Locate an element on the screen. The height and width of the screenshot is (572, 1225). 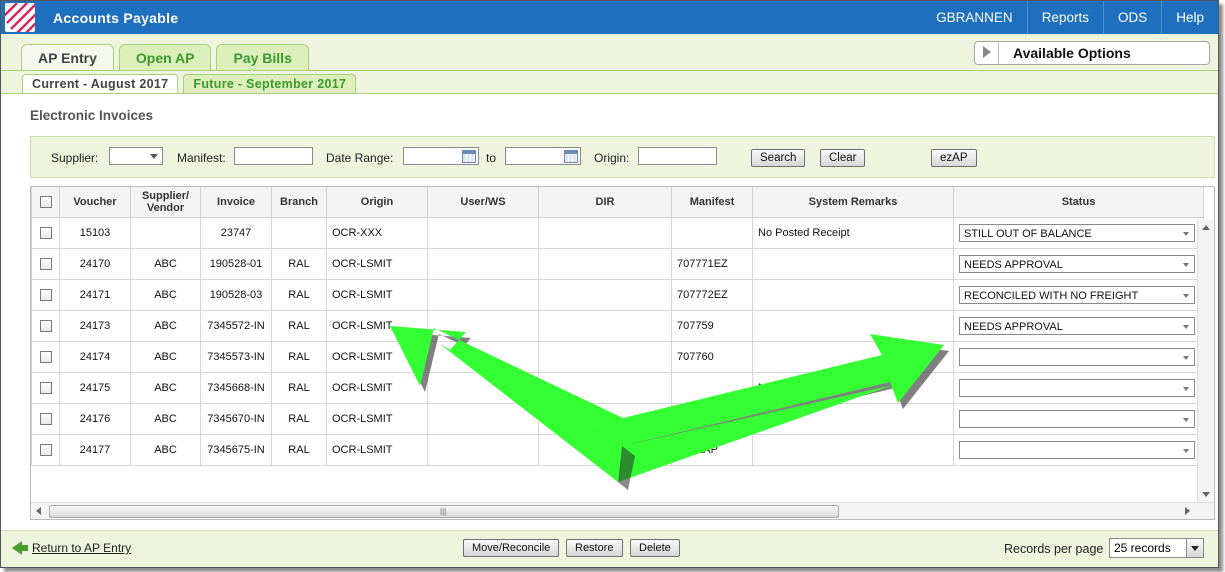
date-from-input is located at coordinates (441, 156).